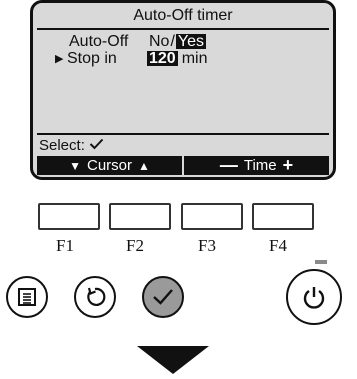 This screenshot has width=357, height=379. What do you see at coordinates (183, 29) in the screenshot?
I see `title-divider` at bounding box center [183, 29].